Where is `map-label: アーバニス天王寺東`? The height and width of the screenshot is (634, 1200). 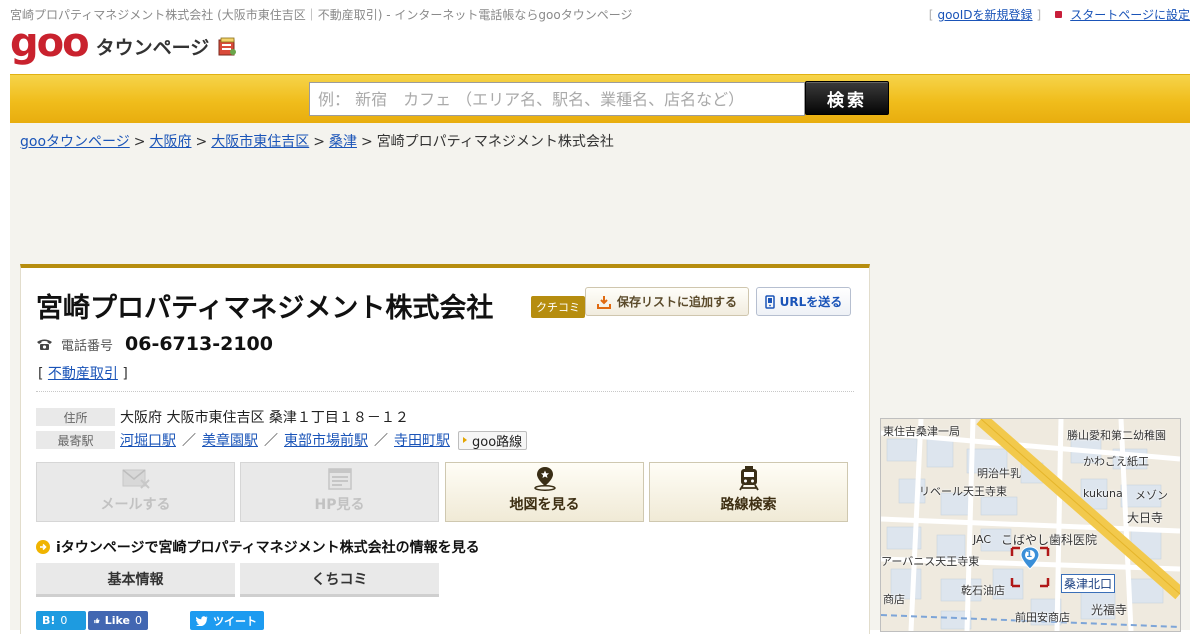 map-label: アーバニス天王寺東 is located at coordinates (930, 561).